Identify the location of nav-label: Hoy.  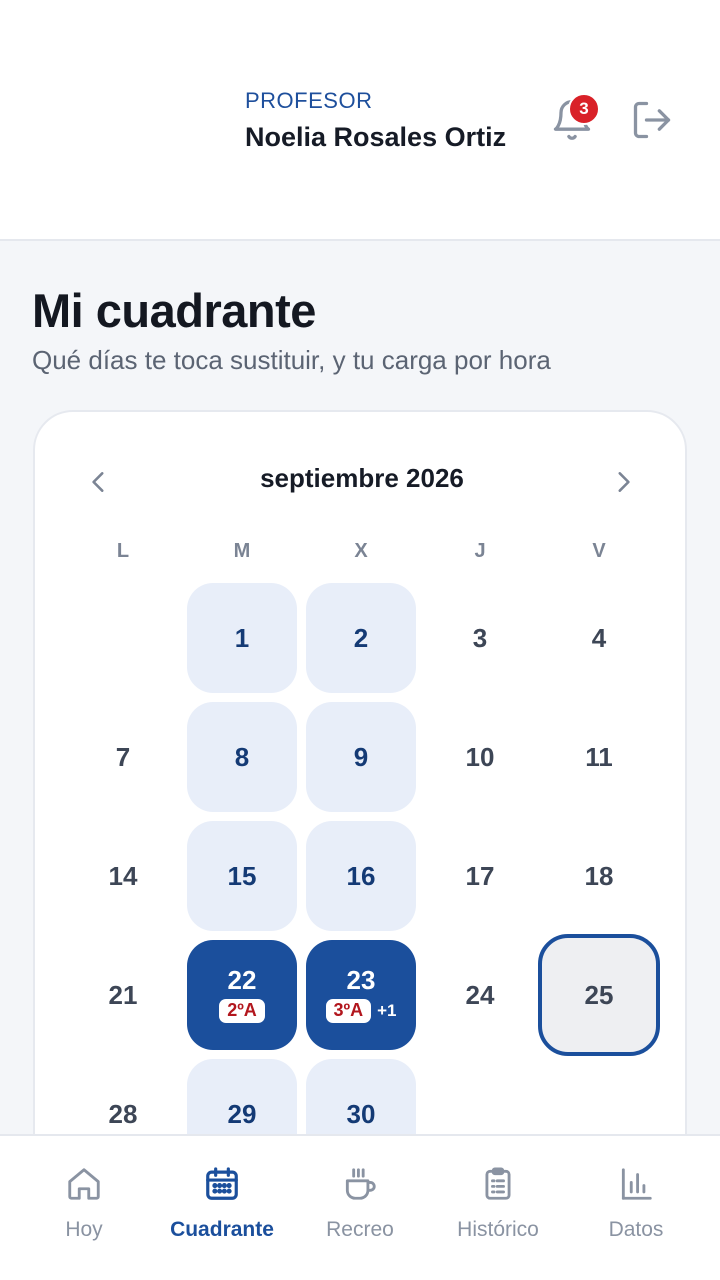
(84, 1229).